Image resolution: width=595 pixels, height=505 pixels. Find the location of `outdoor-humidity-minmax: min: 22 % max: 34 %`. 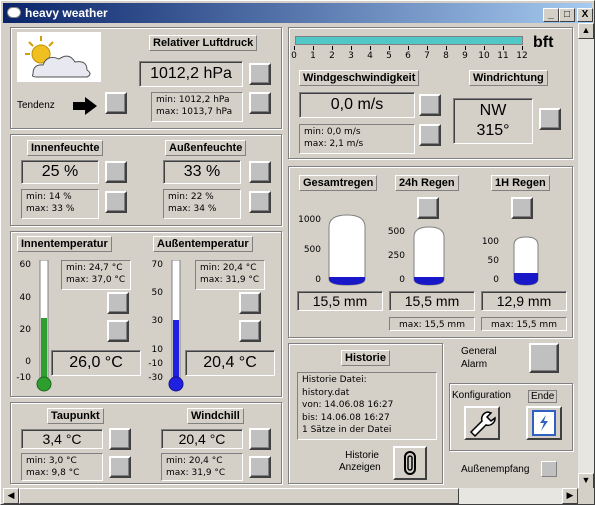

outdoor-humidity-minmax: min: 22 % max: 34 % is located at coordinates (202, 204).